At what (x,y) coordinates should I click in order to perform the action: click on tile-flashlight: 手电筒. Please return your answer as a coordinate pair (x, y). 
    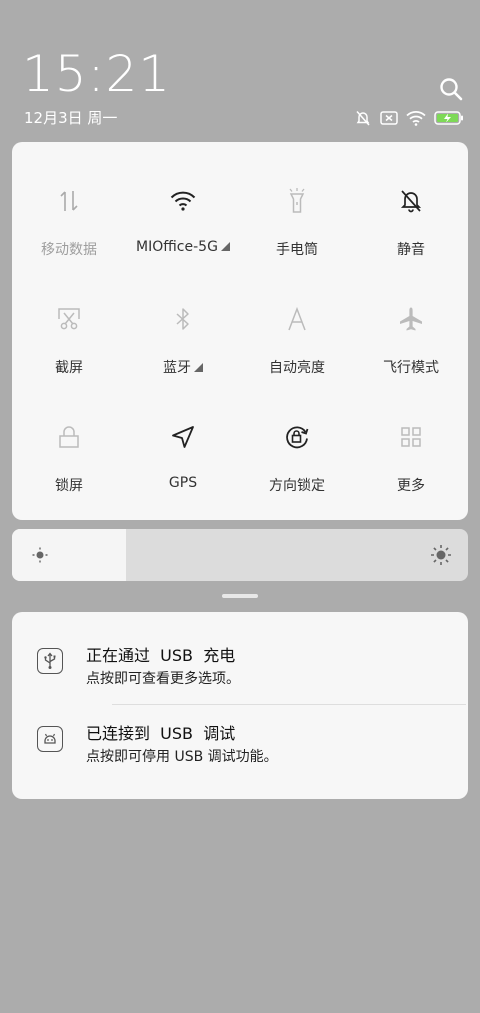
    Looking at the image, I should click on (297, 201).